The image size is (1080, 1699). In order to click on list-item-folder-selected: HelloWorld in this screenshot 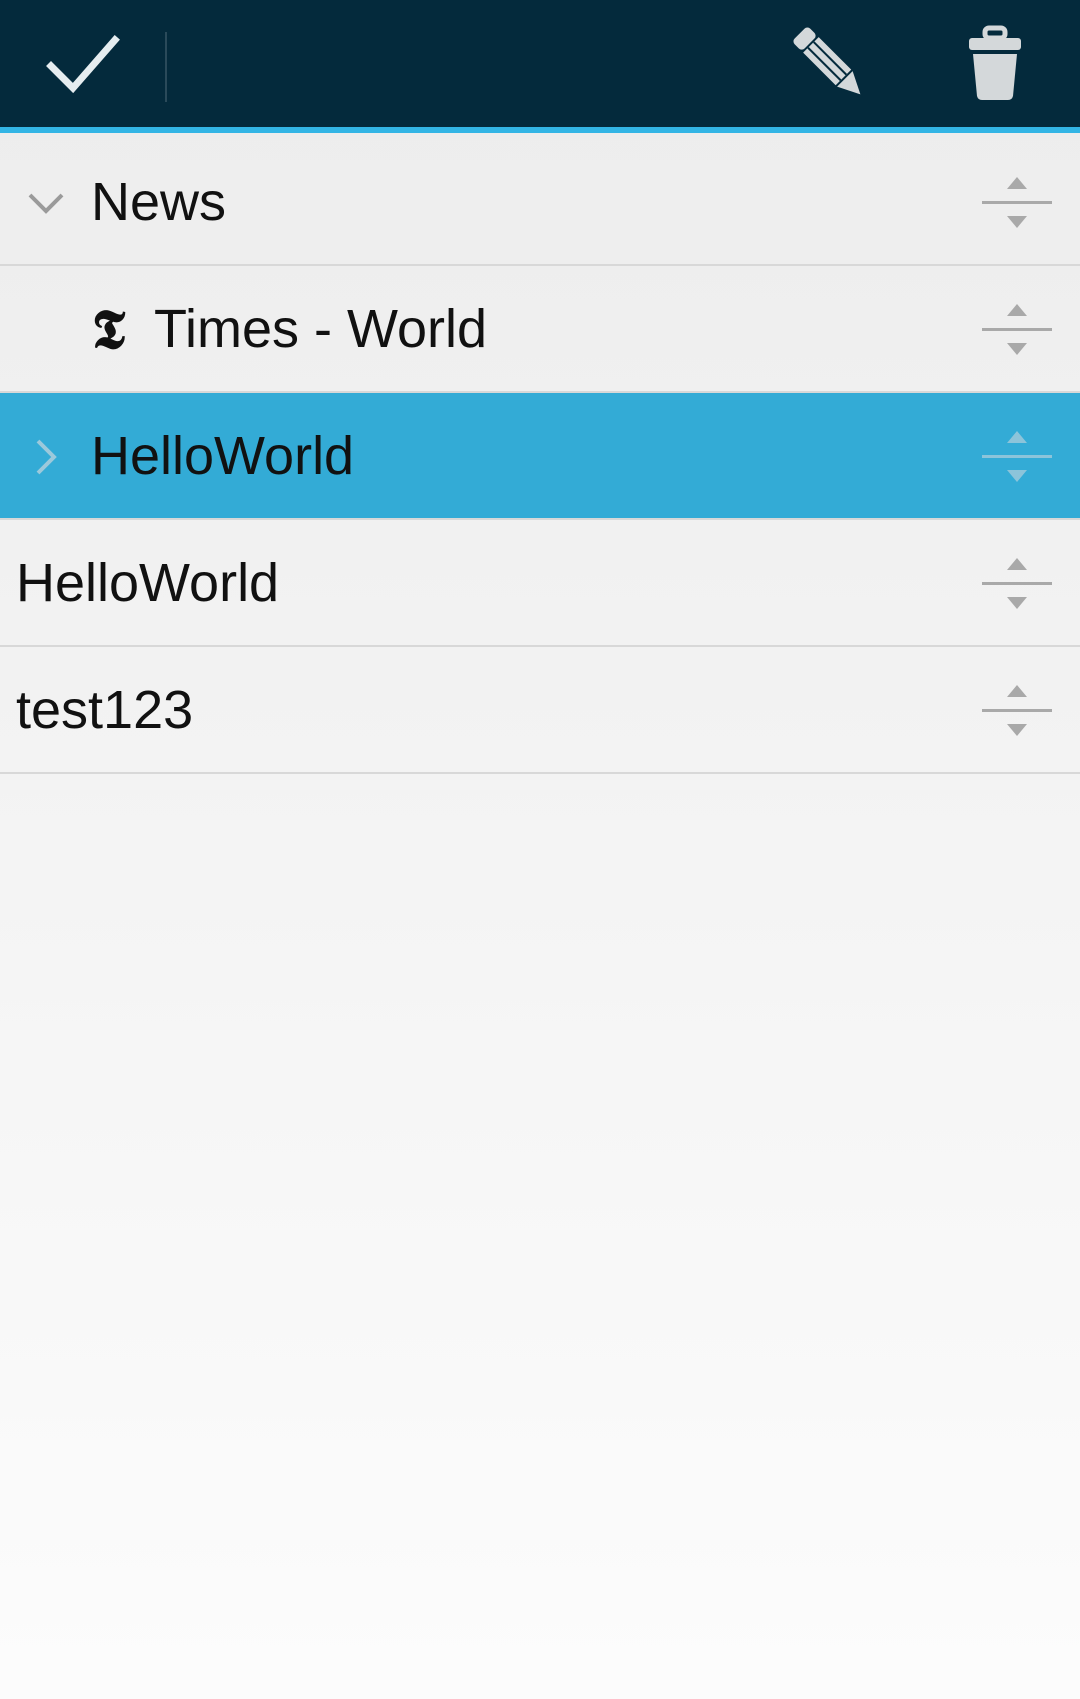, I will do `click(540, 456)`.